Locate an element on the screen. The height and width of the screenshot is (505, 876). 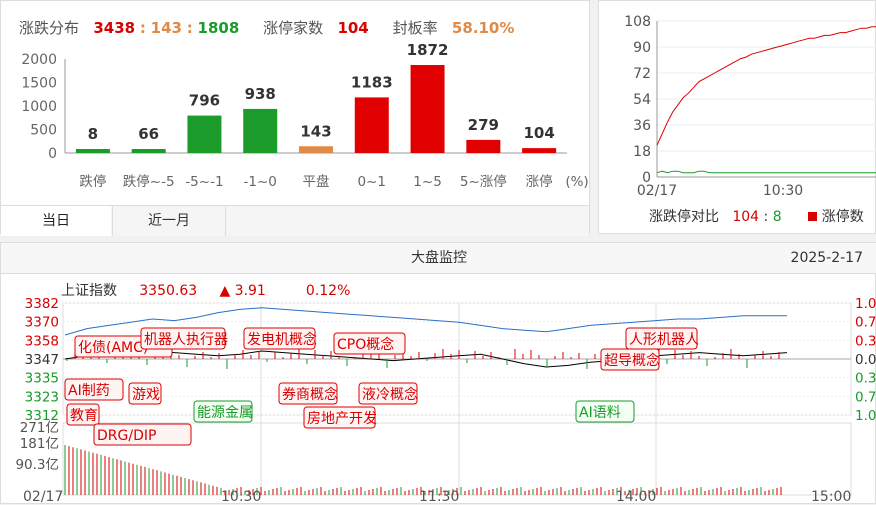
bar-value-label: 143 is located at coordinates (315, 131).